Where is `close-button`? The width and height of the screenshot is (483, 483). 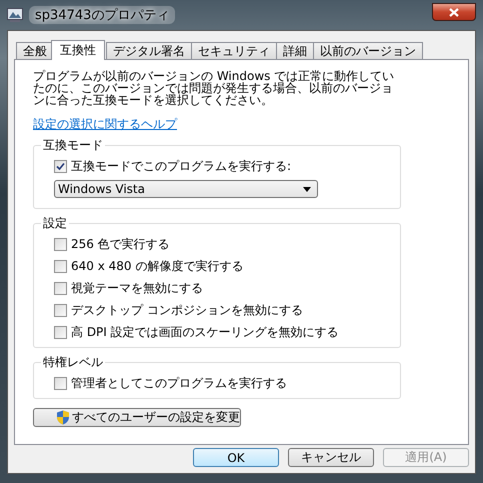 close-button is located at coordinates (454, 12).